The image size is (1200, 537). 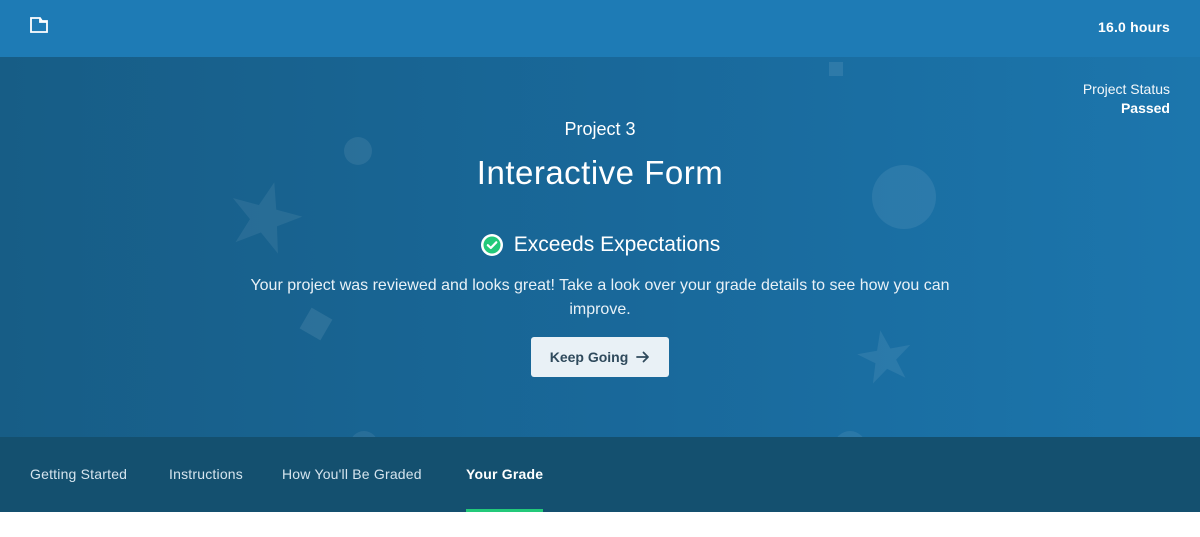 I want to click on top-bar: 16.0 hours, so click(x=600, y=28).